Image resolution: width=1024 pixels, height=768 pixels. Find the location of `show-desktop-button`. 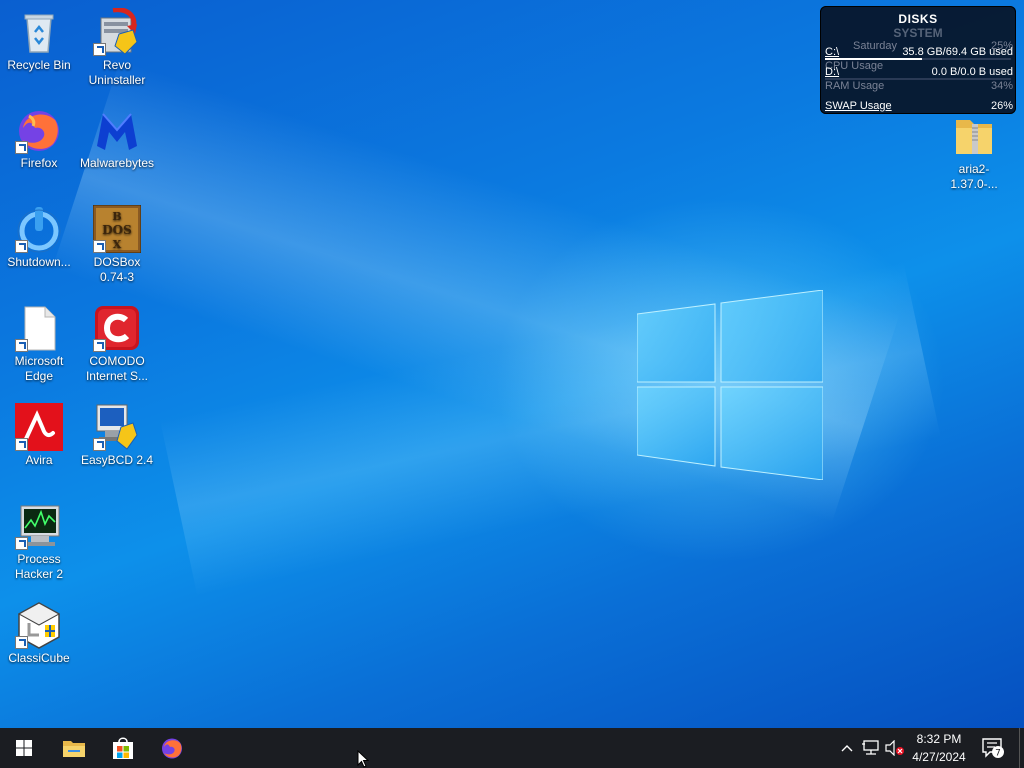

show-desktop-button is located at coordinates (1021, 748).